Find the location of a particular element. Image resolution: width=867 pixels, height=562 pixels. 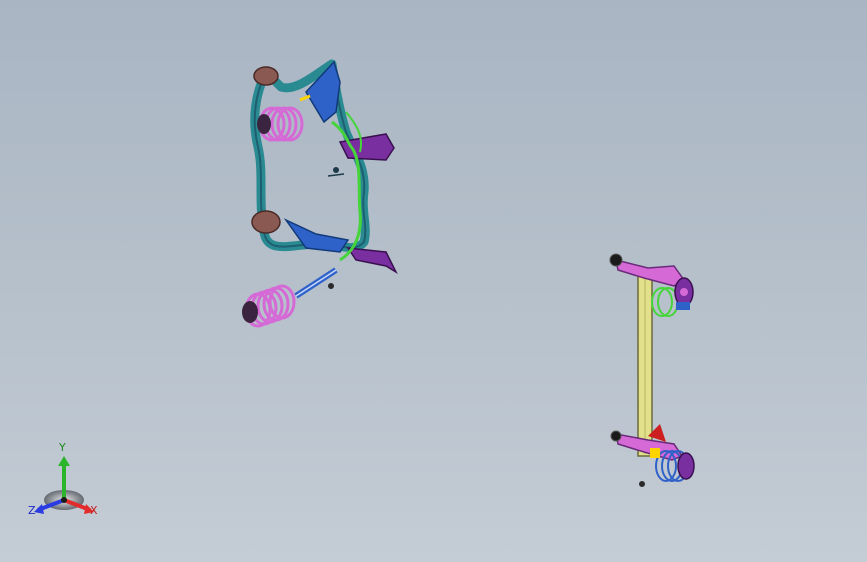

y-axis-label: Y is located at coordinates (62, 447).